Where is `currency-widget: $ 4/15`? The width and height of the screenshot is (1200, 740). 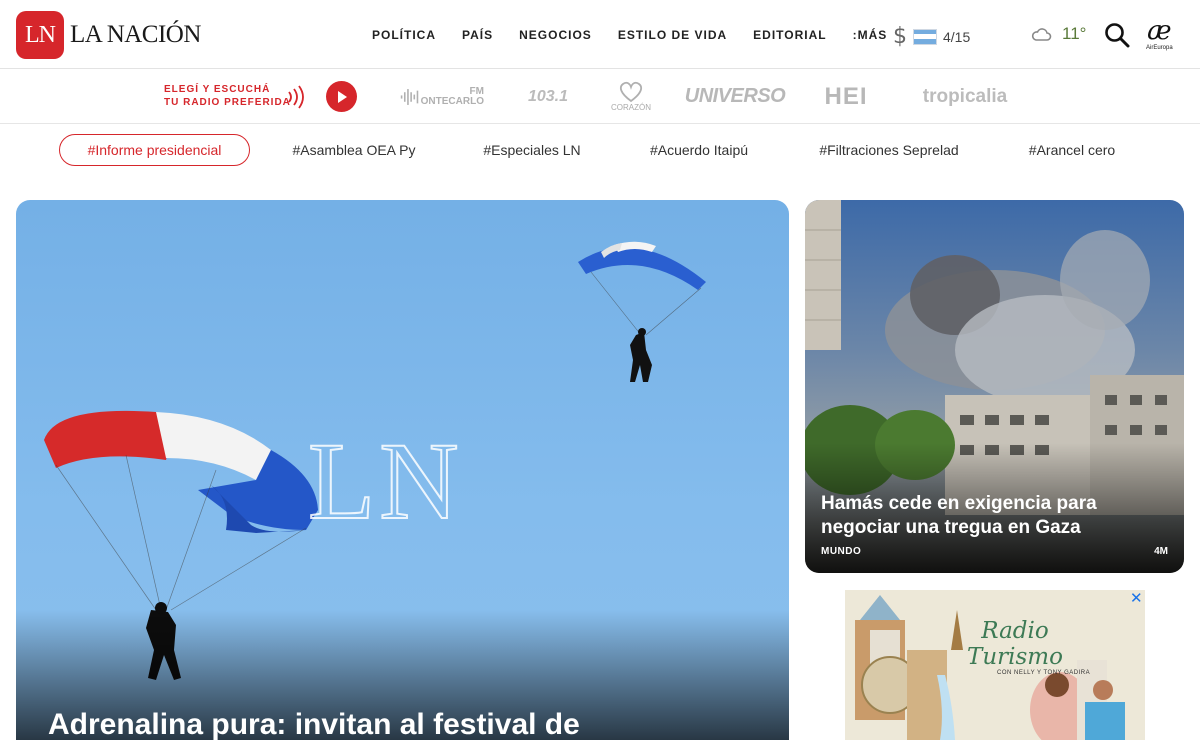
currency-widget: $ 4/15 is located at coordinates (931, 36).